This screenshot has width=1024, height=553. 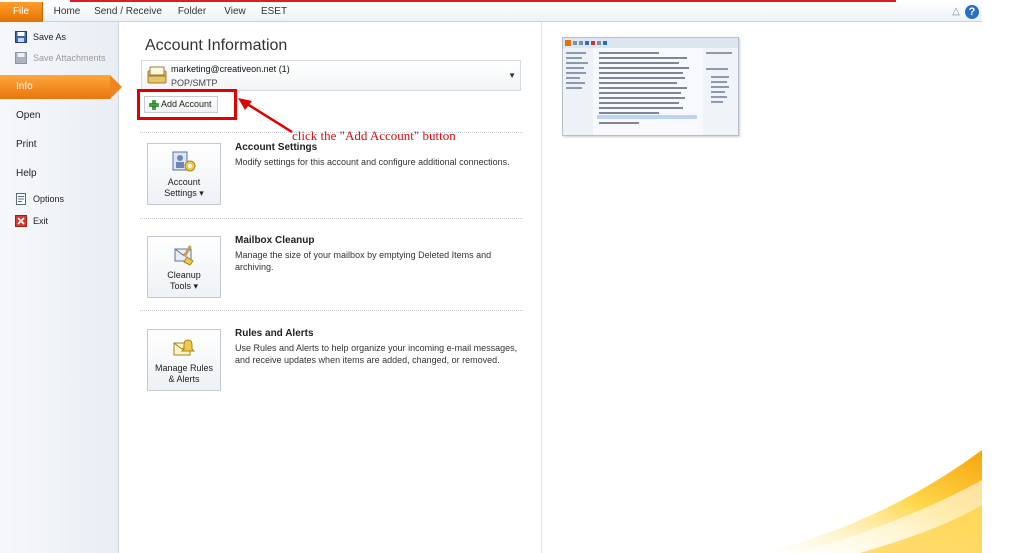 What do you see at coordinates (274, 12) in the screenshot?
I see `tab-eset: ESET` at bounding box center [274, 12].